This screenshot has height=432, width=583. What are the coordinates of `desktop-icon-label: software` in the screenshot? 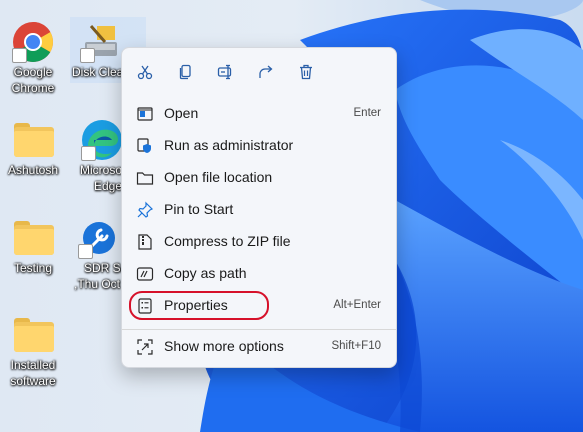 It's located at (33, 381).